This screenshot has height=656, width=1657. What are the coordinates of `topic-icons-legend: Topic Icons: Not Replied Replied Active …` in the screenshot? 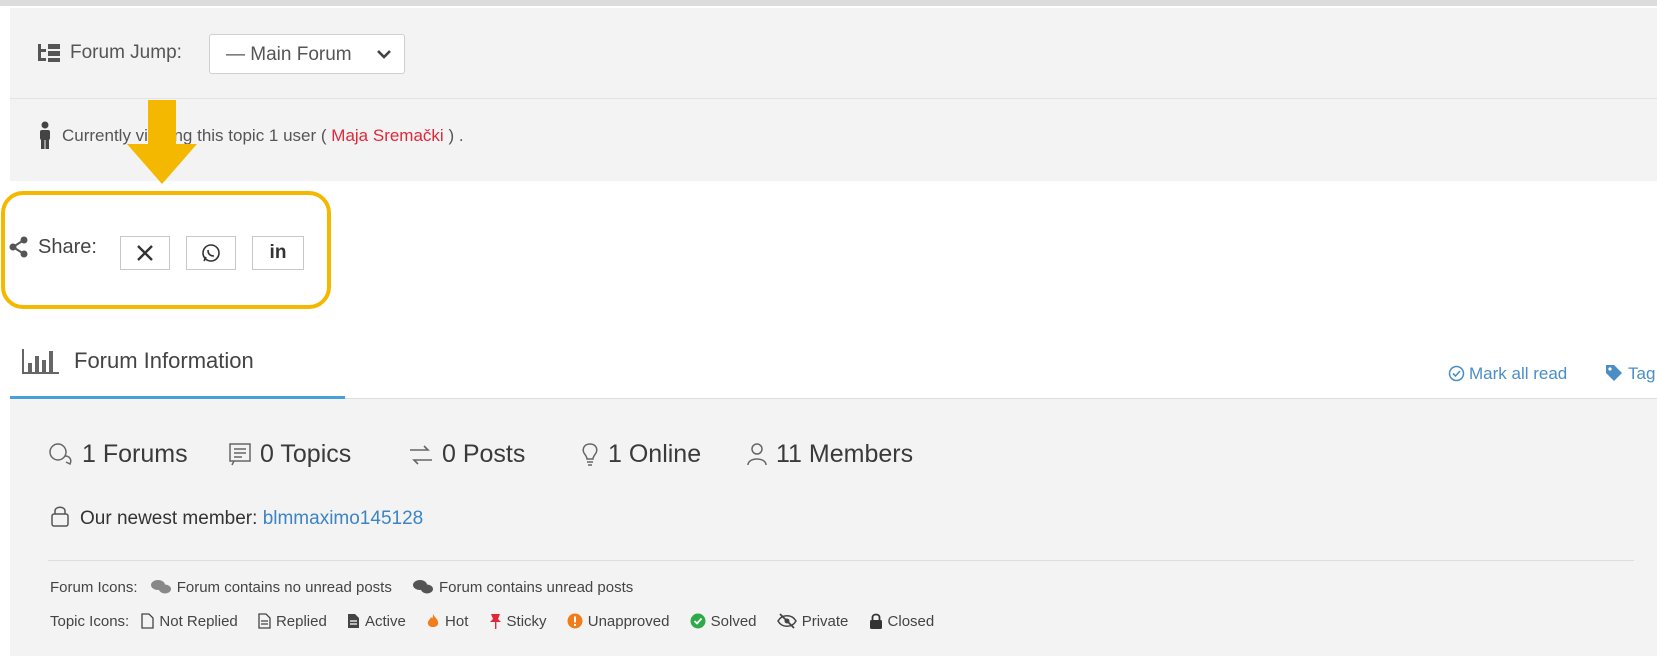 It's located at (496, 621).